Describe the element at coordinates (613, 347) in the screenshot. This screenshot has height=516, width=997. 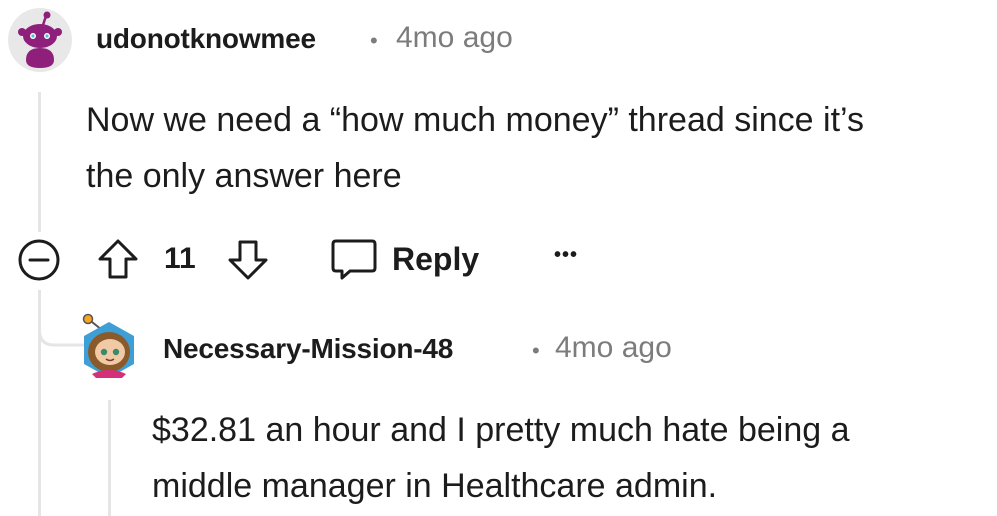
I see `reply-timestamp: 4mo ago` at that location.